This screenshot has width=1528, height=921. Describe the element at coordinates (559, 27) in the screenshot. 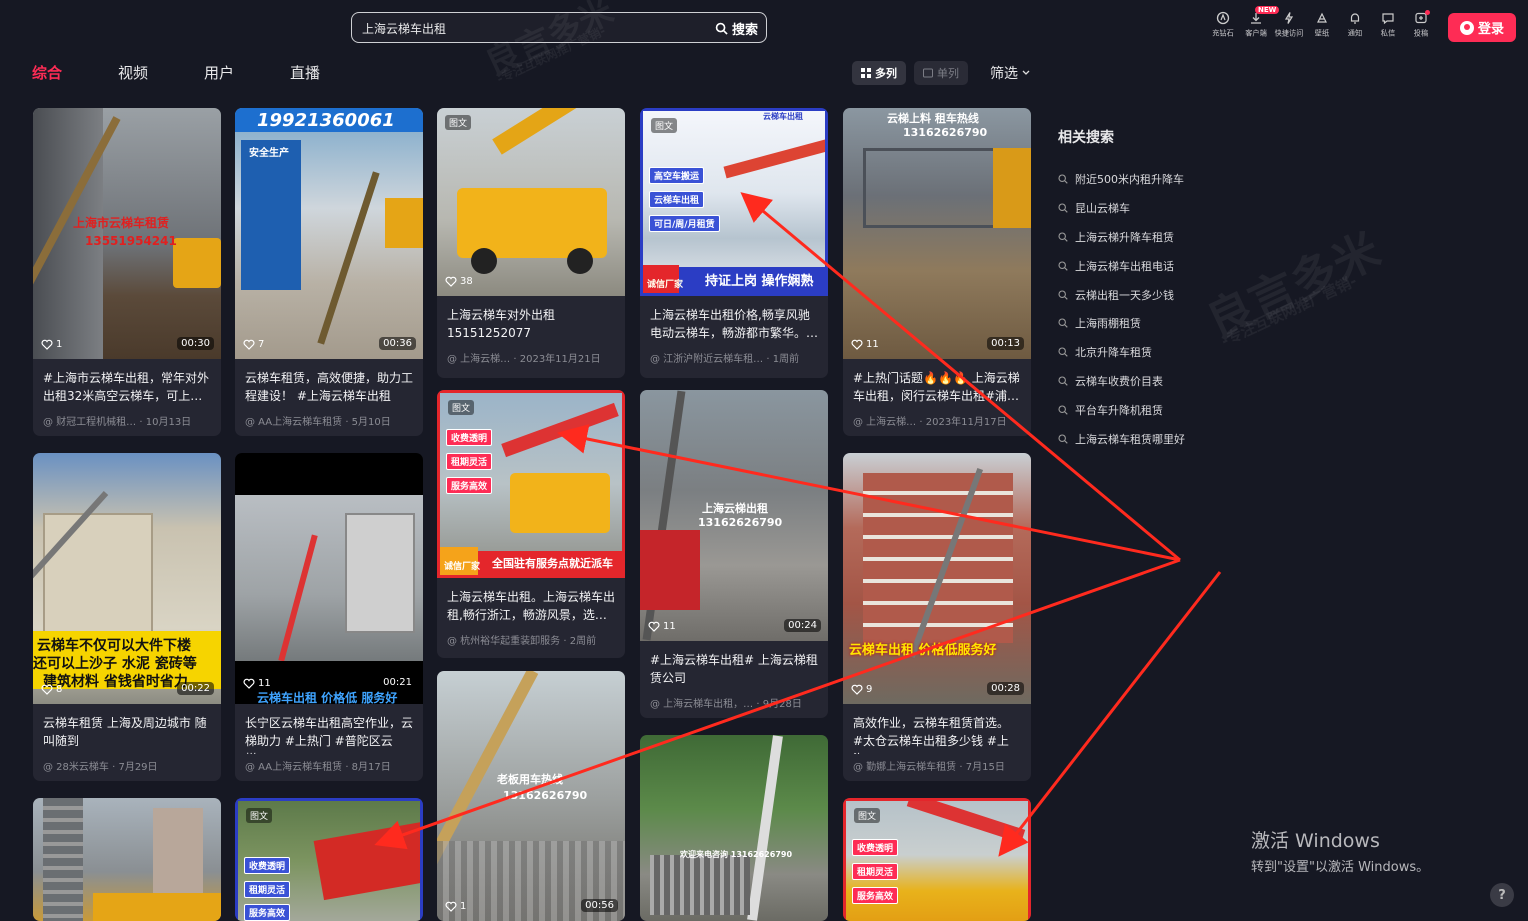

I see `search-box: 上海云梯车出租 搜索` at that location.